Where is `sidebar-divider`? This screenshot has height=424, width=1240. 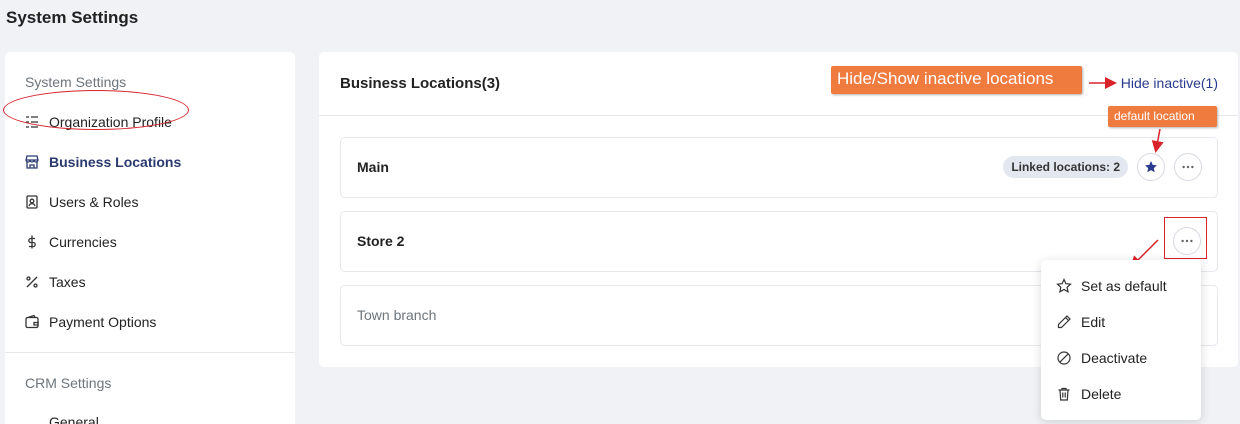
sidebar-divider is located at coordinates (150, 352).